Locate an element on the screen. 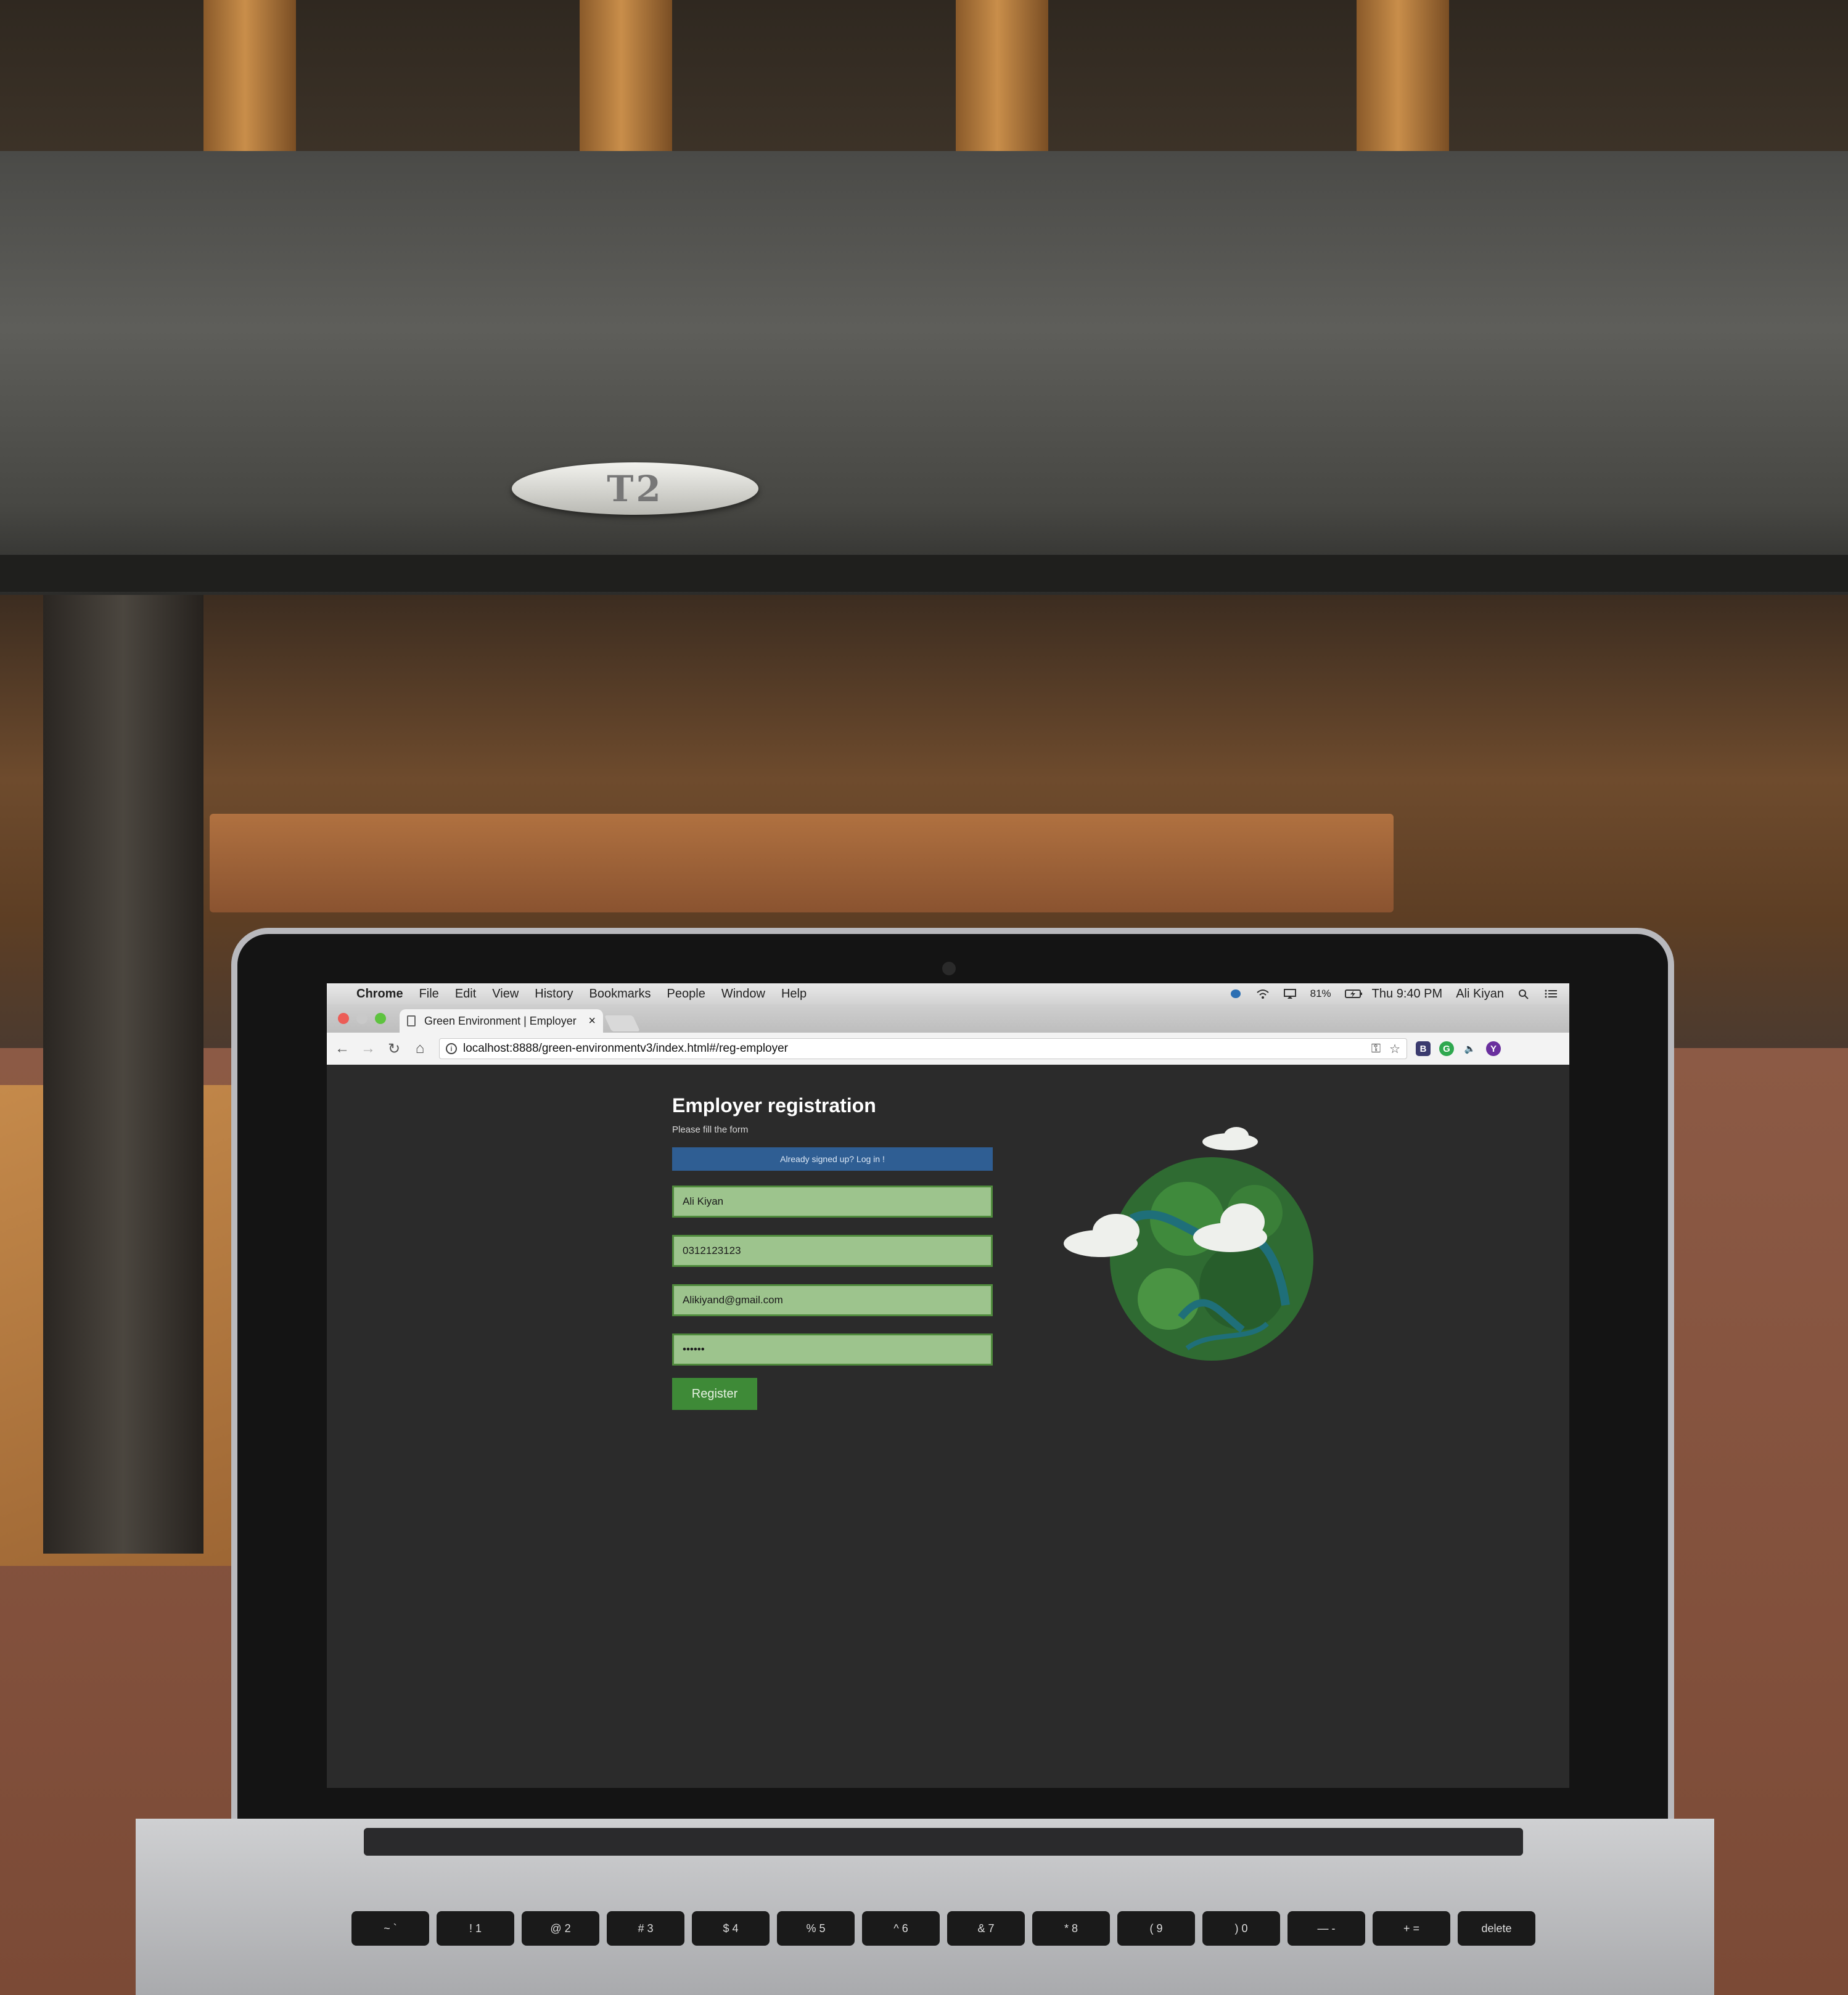 The height and width of the screenshot is (1995, 1848). extension-g-icon: G is located at coordinates (1446, 1048).